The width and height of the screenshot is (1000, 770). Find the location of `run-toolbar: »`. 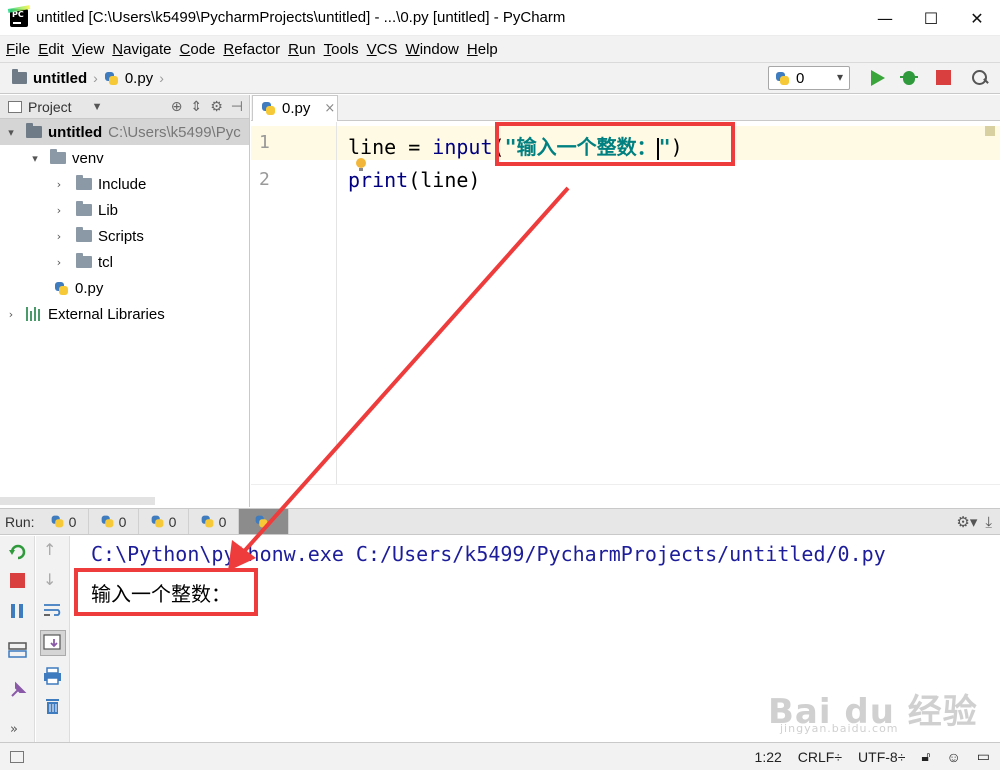

run-toolbar: » is located at coordinates (17, 639).